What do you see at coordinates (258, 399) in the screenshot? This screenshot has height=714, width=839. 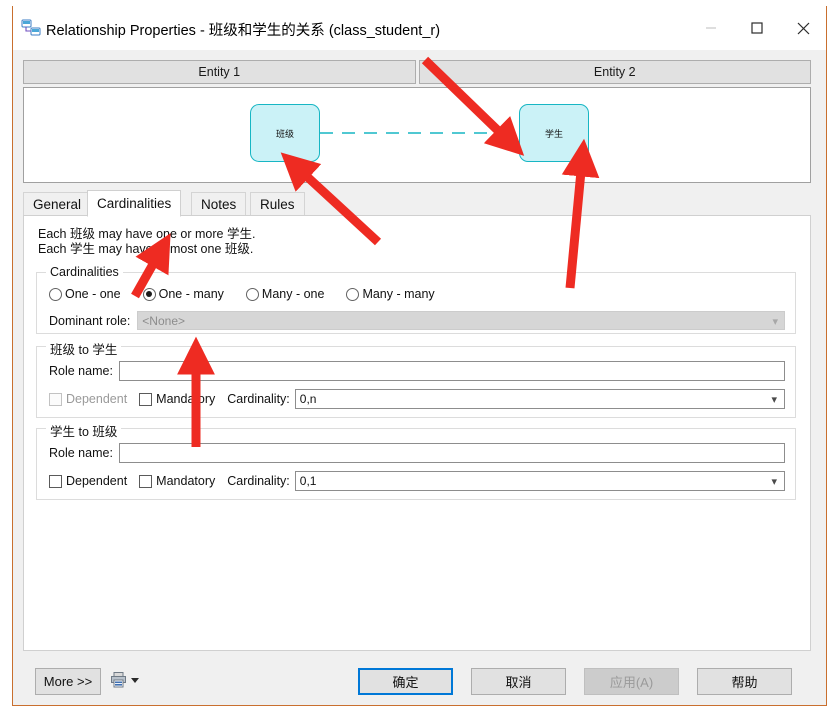 I see `role-a-cardinality-label: Cardinality:` at bounding box center [258, 399].